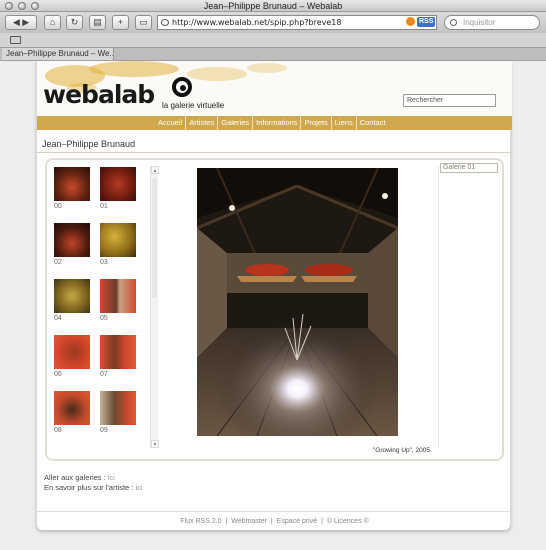 This screenshot has width=546, height=550. Describe the element at coordinates (200, 521) in the screenshot. I see `footer-rss-link: Flux RSS 2.0` at that location.